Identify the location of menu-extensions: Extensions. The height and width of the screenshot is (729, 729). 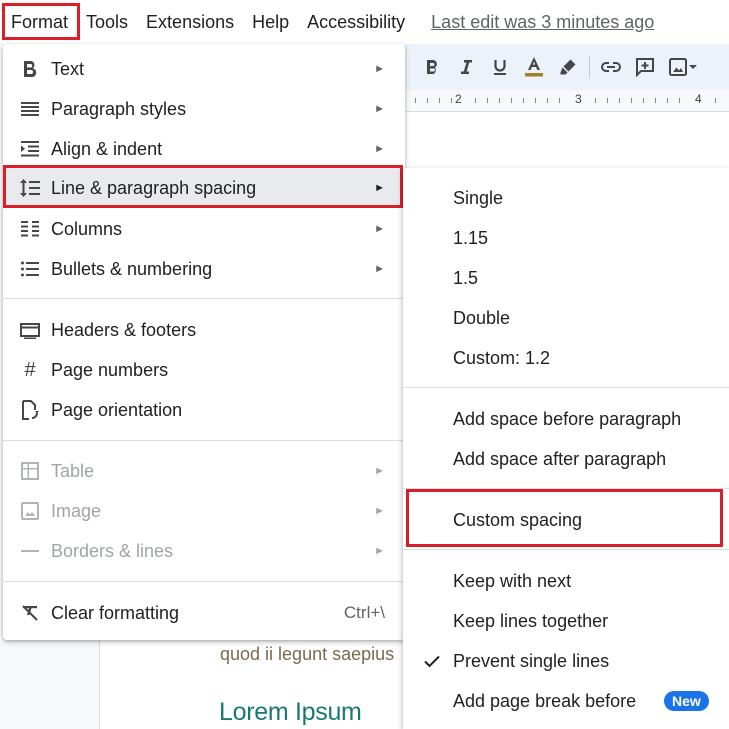
(190, 22).